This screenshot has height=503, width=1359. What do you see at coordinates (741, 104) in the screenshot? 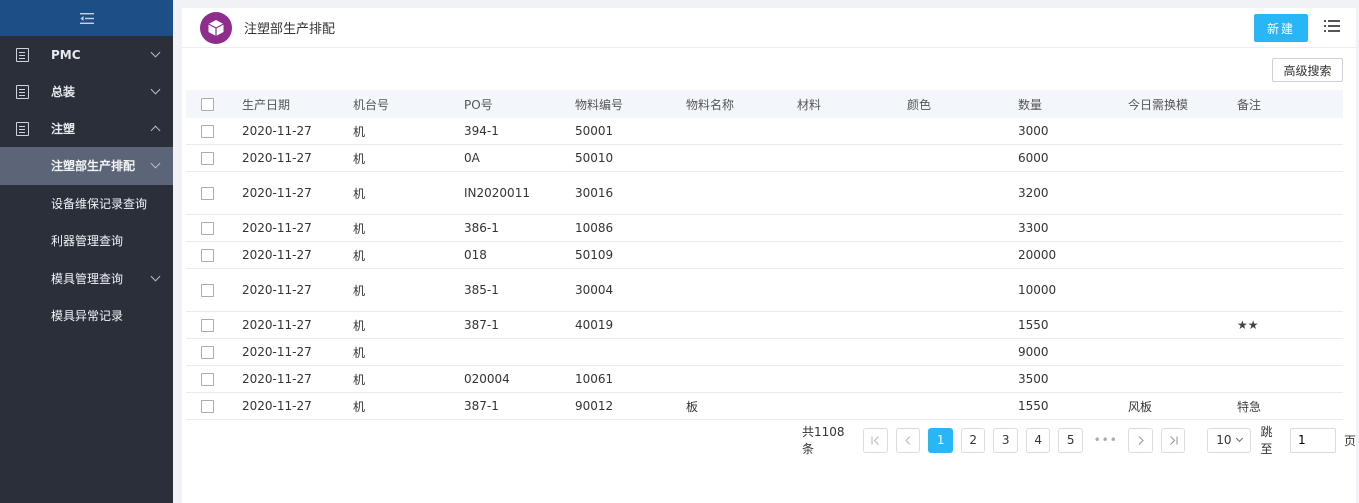
I see `column-header: 物料名称` at bounding box center [741, 104].